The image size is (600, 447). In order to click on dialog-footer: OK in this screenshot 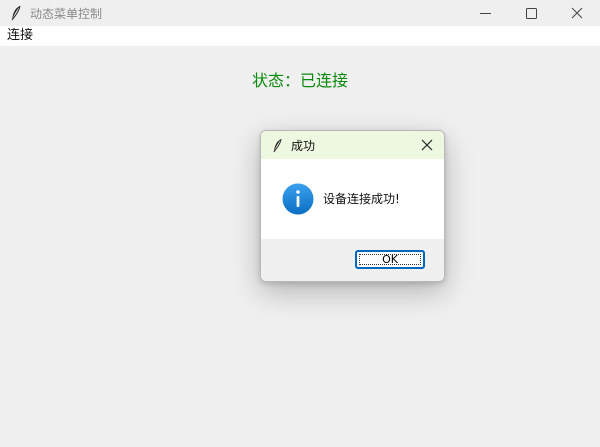, I will do `click(352, 260)`.